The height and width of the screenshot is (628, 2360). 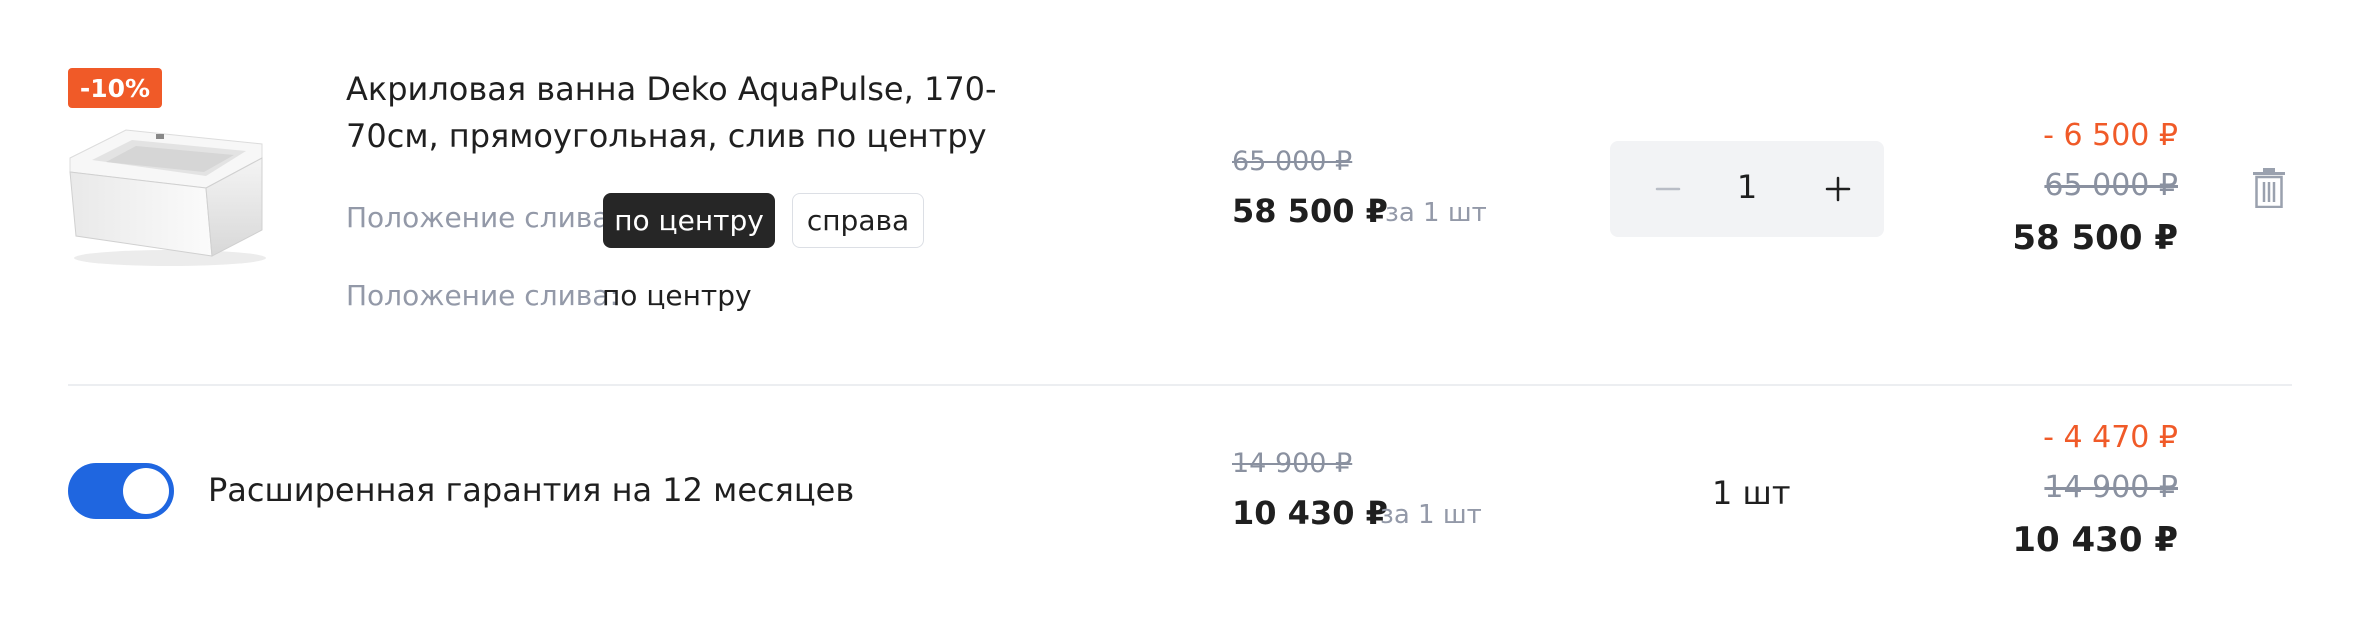 What do you see at coordinates (482, 295) in the screenshot?
I see `drain-position-label-summary: Положение слива:` at bounding box center [482, 295].